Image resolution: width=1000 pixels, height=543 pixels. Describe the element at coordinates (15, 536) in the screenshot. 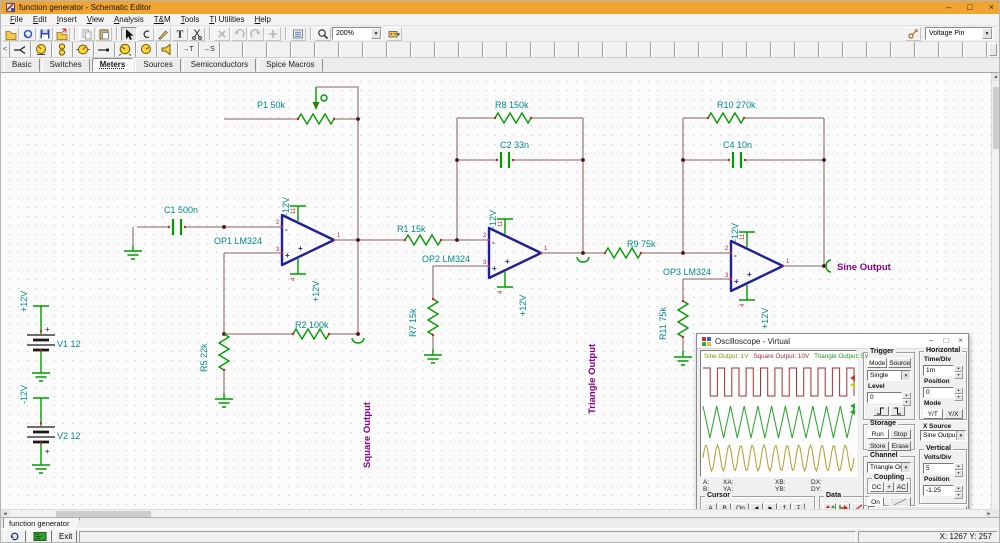

I see `recalculate-button` at that location.